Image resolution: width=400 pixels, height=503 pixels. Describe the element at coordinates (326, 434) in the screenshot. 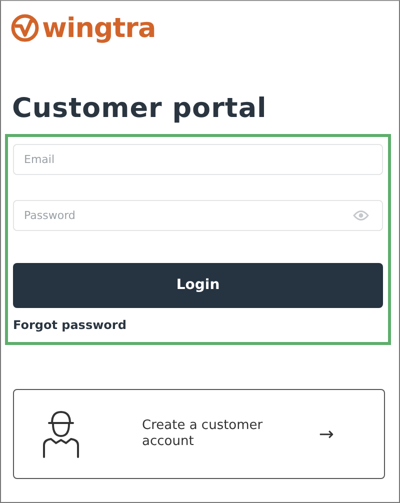

I see `arrow-glyph: →` at that location.